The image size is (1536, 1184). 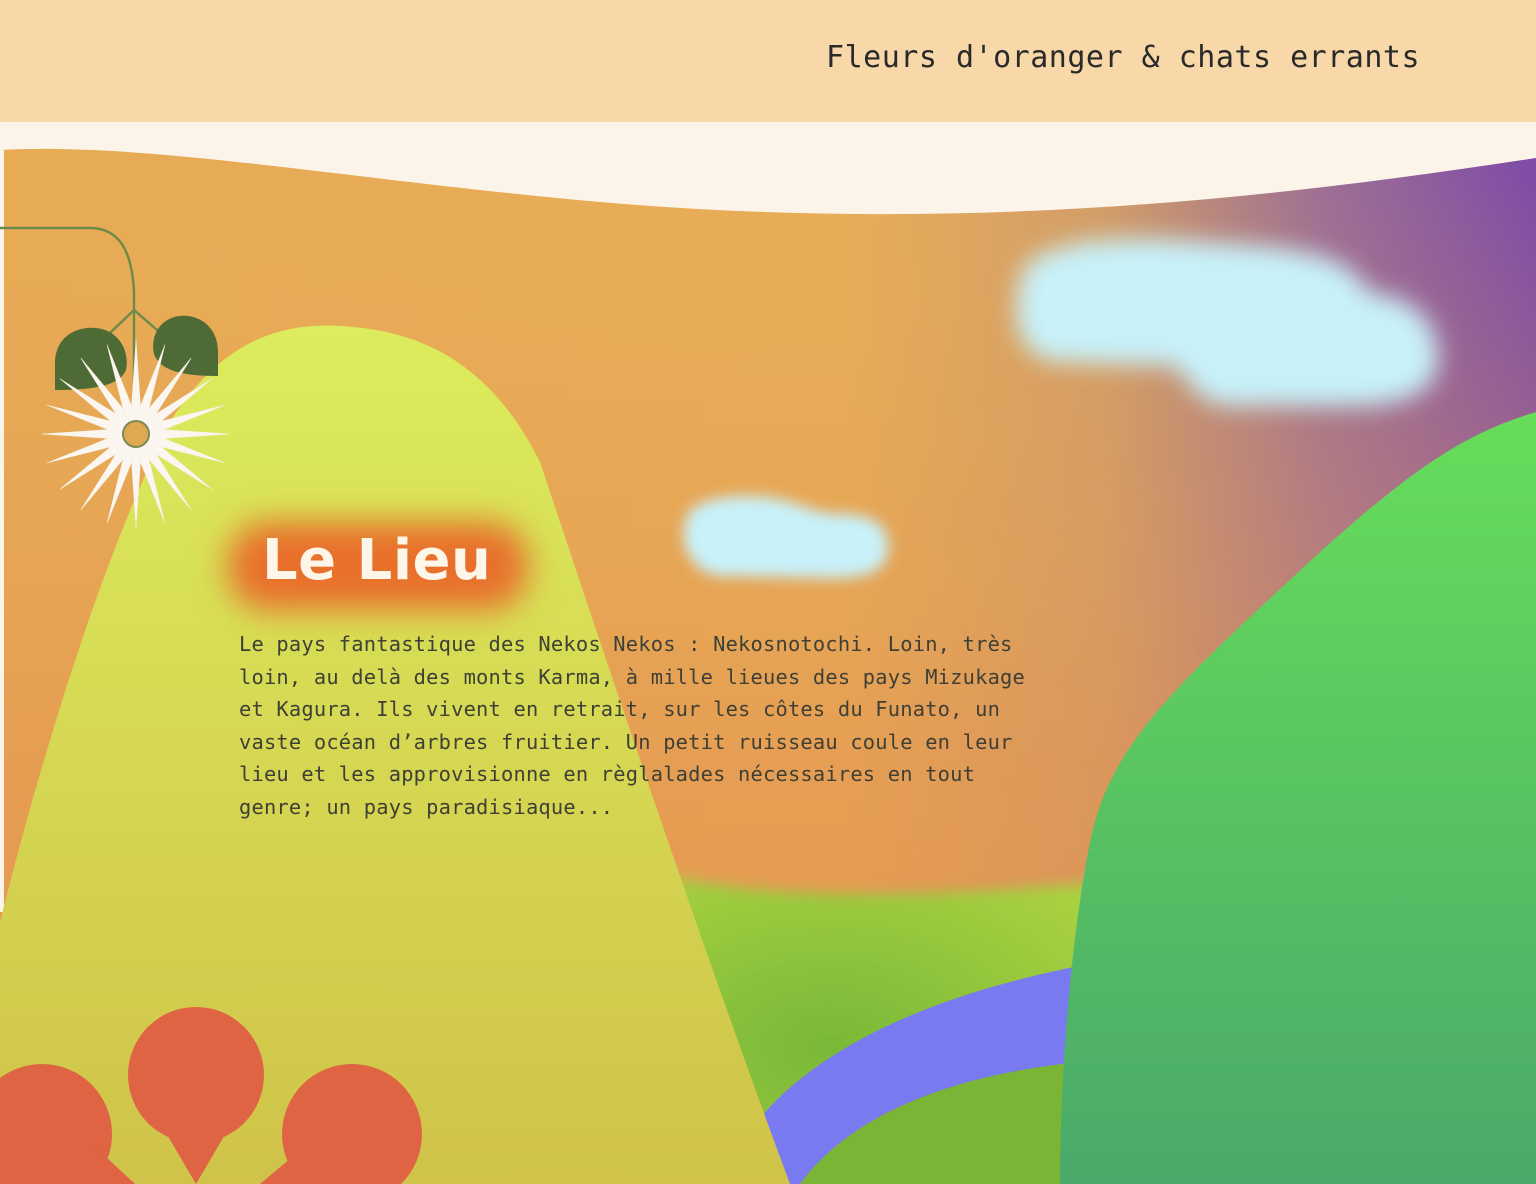 I want to click on site-header: Fleurs d'oranger & chats errants, so click(x=768, y=61).